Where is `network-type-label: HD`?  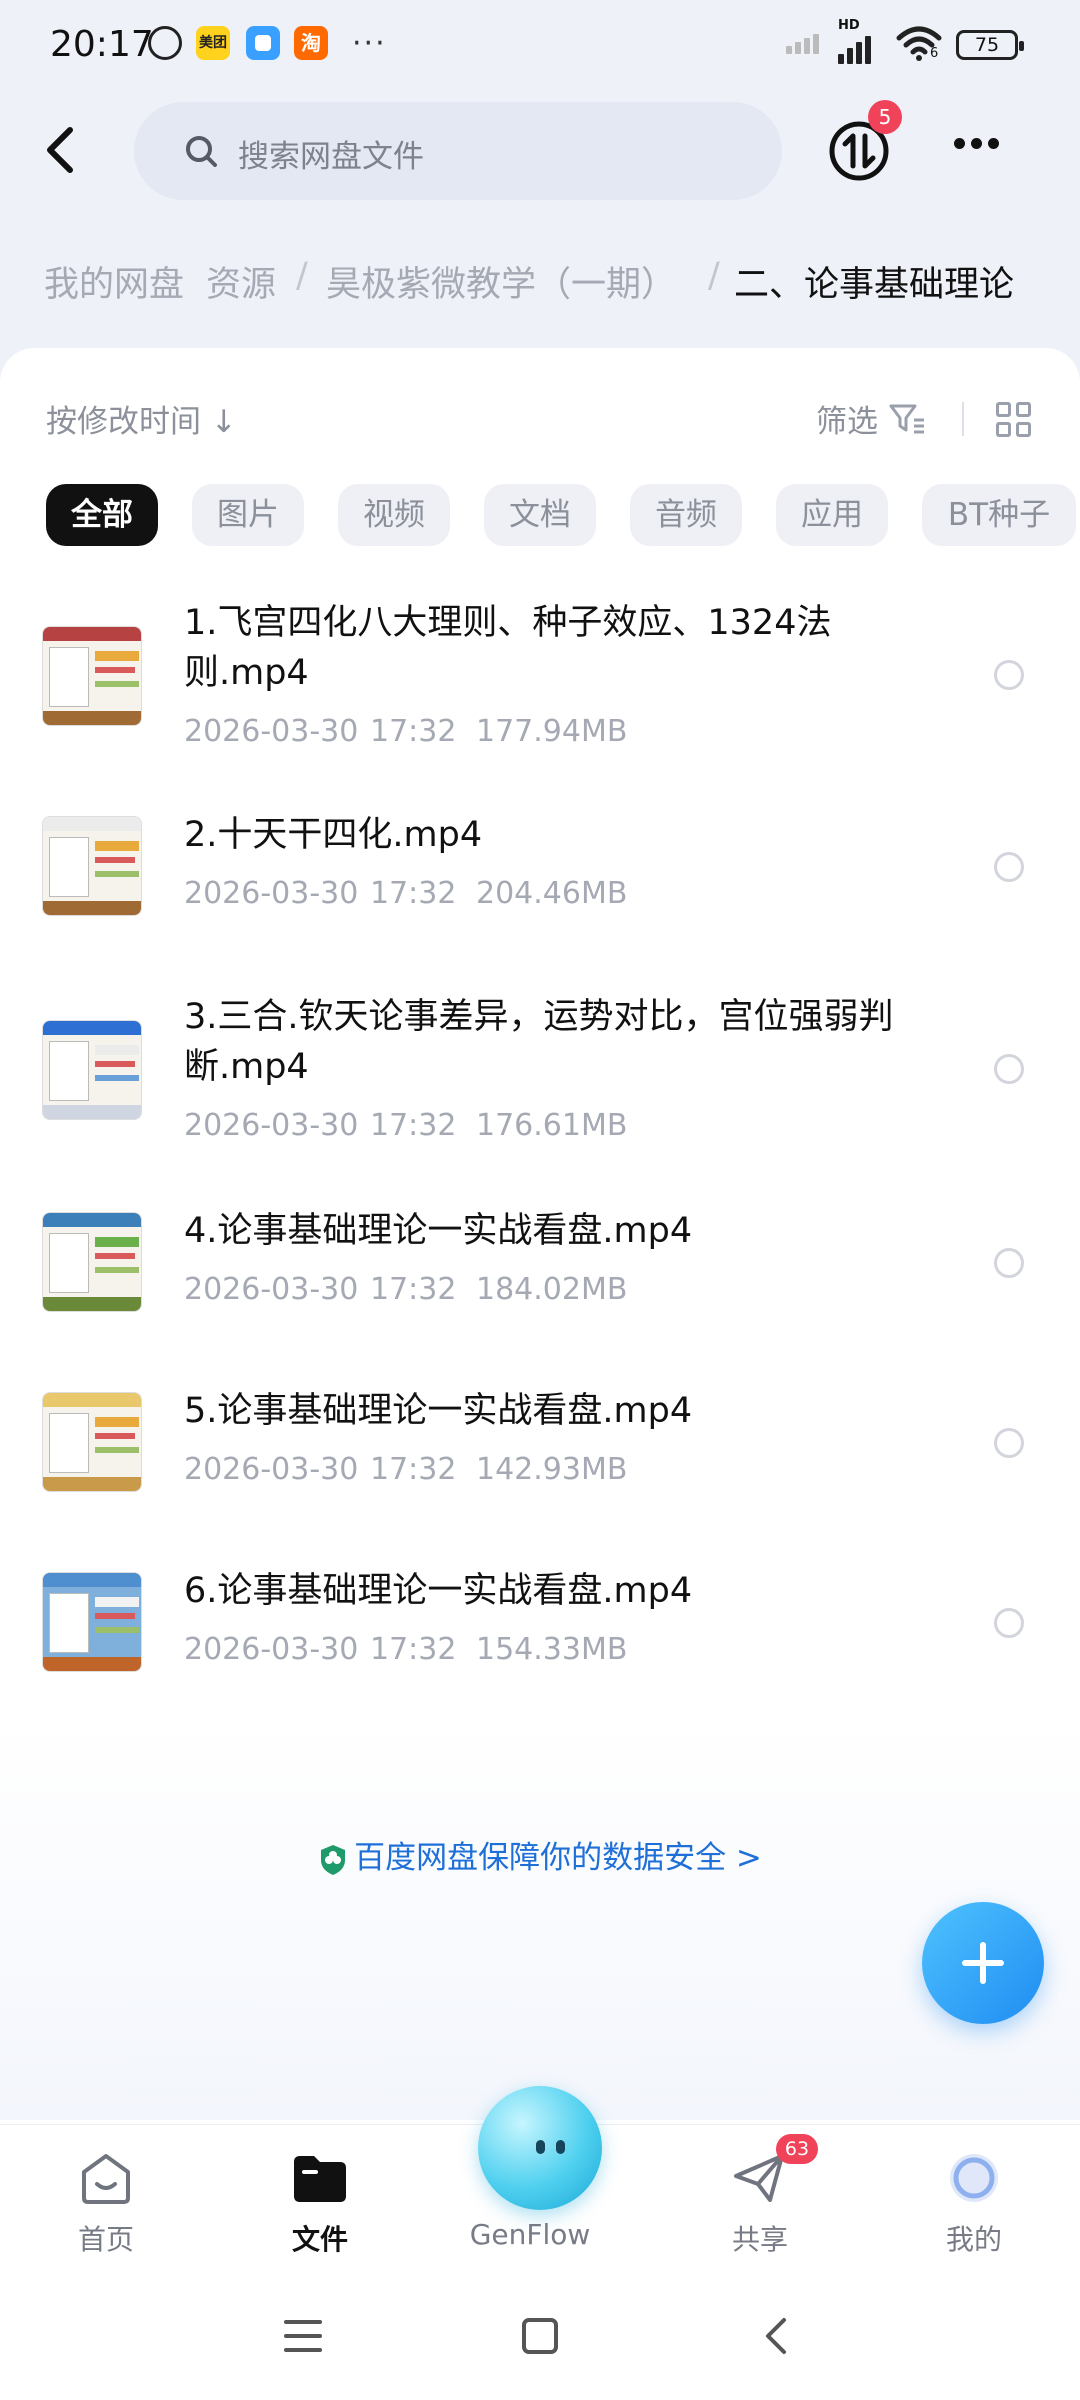 network-type-label: HD is located at coordinates (849, 25).